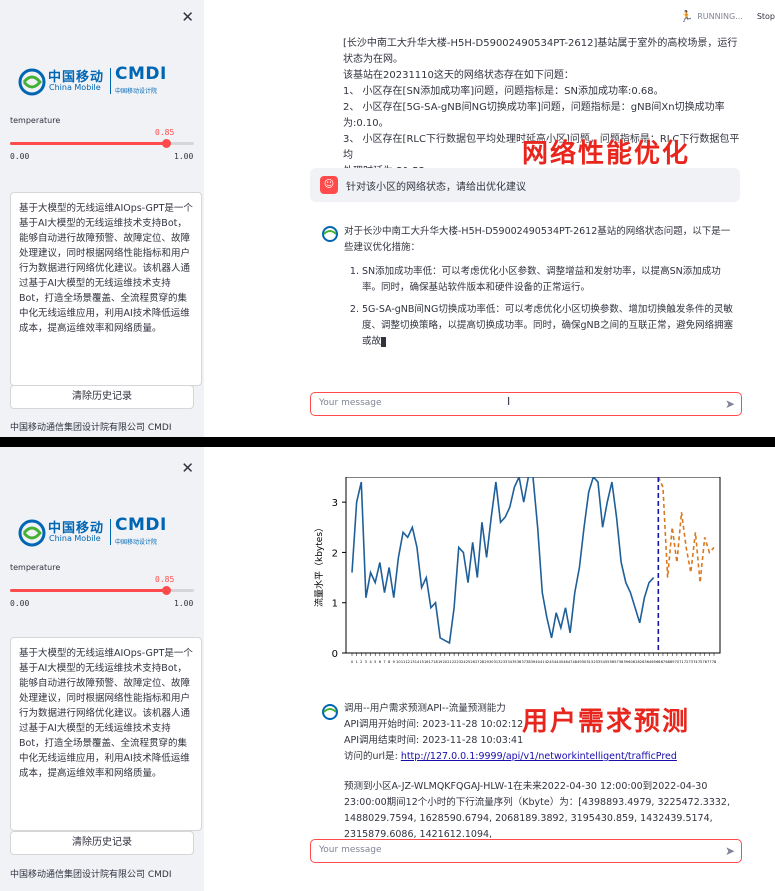 Image resolution: width=775 pixels, height=891 pixels. I want to click on url-label: 访问的url是:, so click(371, 756).